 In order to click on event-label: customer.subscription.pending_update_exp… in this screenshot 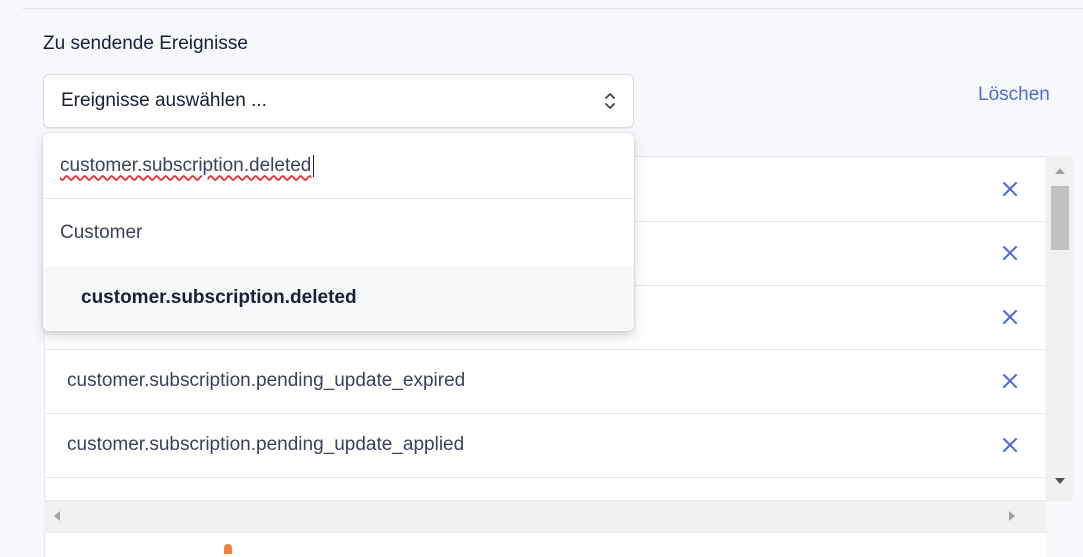, I will do `click(266, 380)`.